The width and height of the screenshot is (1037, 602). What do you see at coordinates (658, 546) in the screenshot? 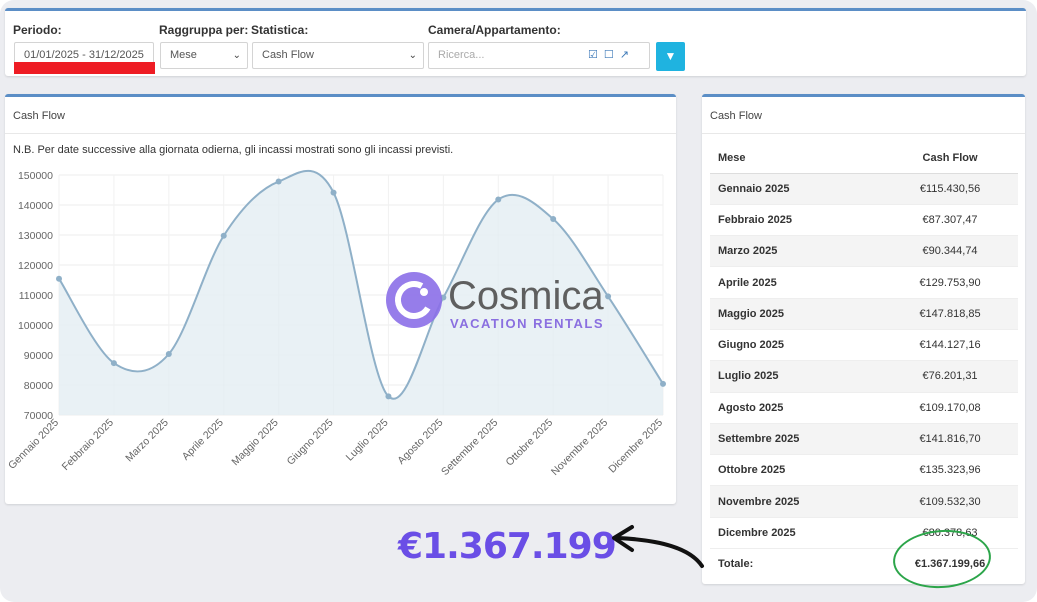
I see `arrow-annotation` at bounding box center [658, 546].